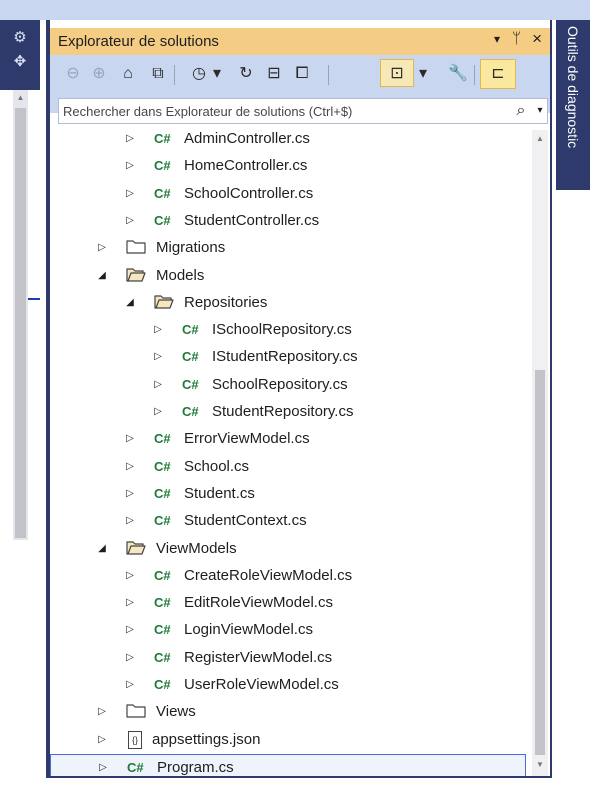 Image resolution: width=590 pixels, height=787 pixels. Describe the element at coordinates (537, 39) in the screenshot. I see `close-icon: ×` at that location.